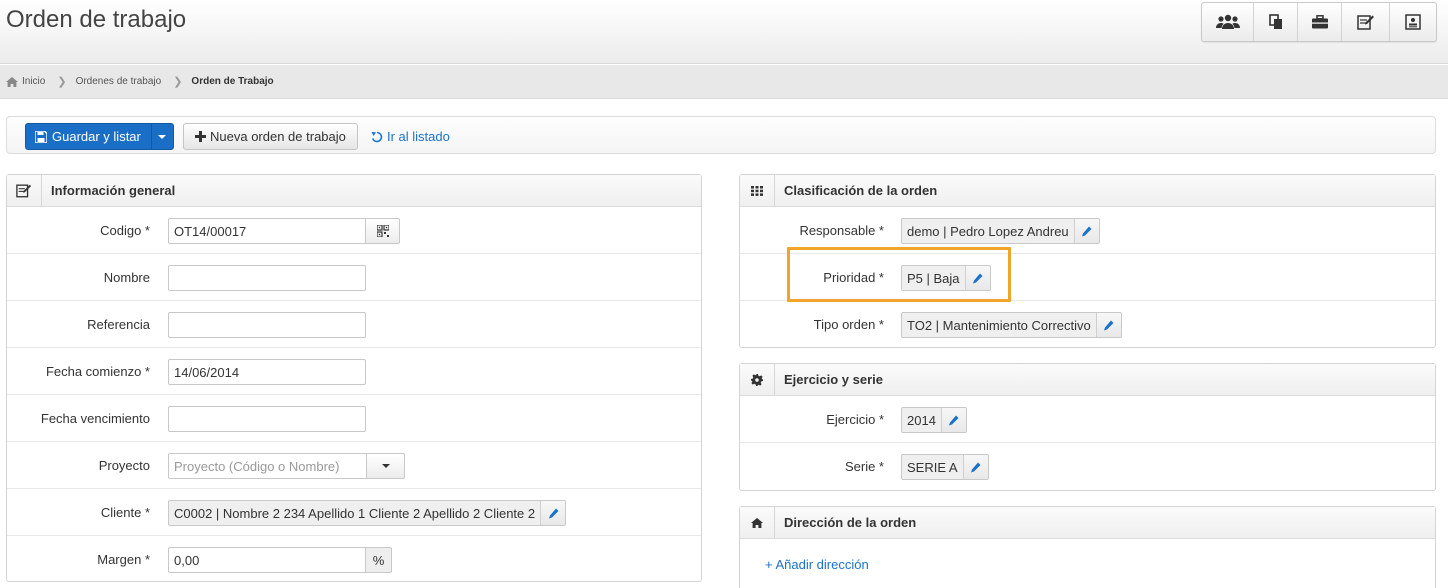 The width and height of the screenshot is (1448, 588). I want to click on margen-input: 0,00, so click(267, 560).